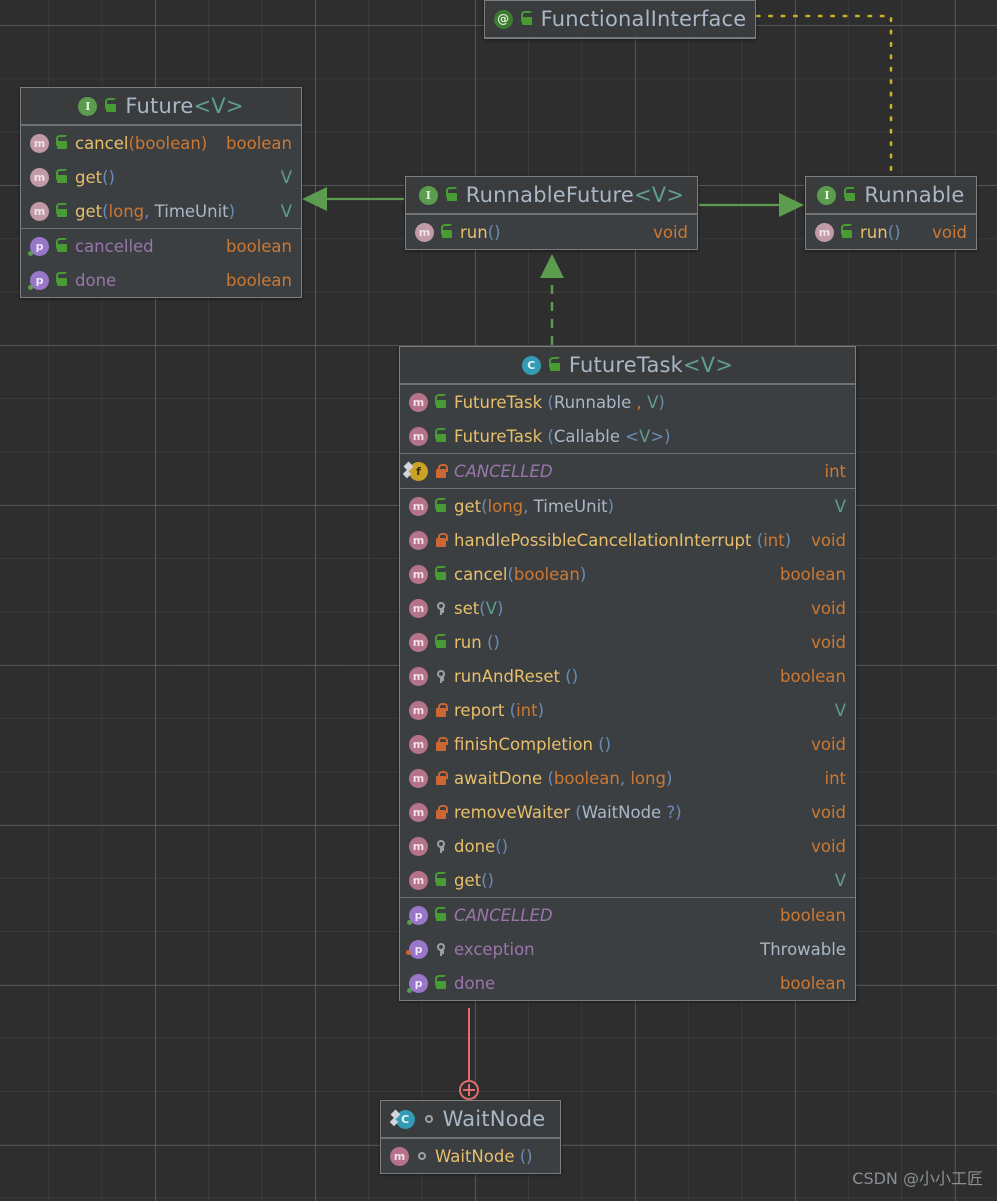 The height and width of the screenshot is (1201, 997). I want to click on member-row: m finishCompletion () void, so click(627, 744).